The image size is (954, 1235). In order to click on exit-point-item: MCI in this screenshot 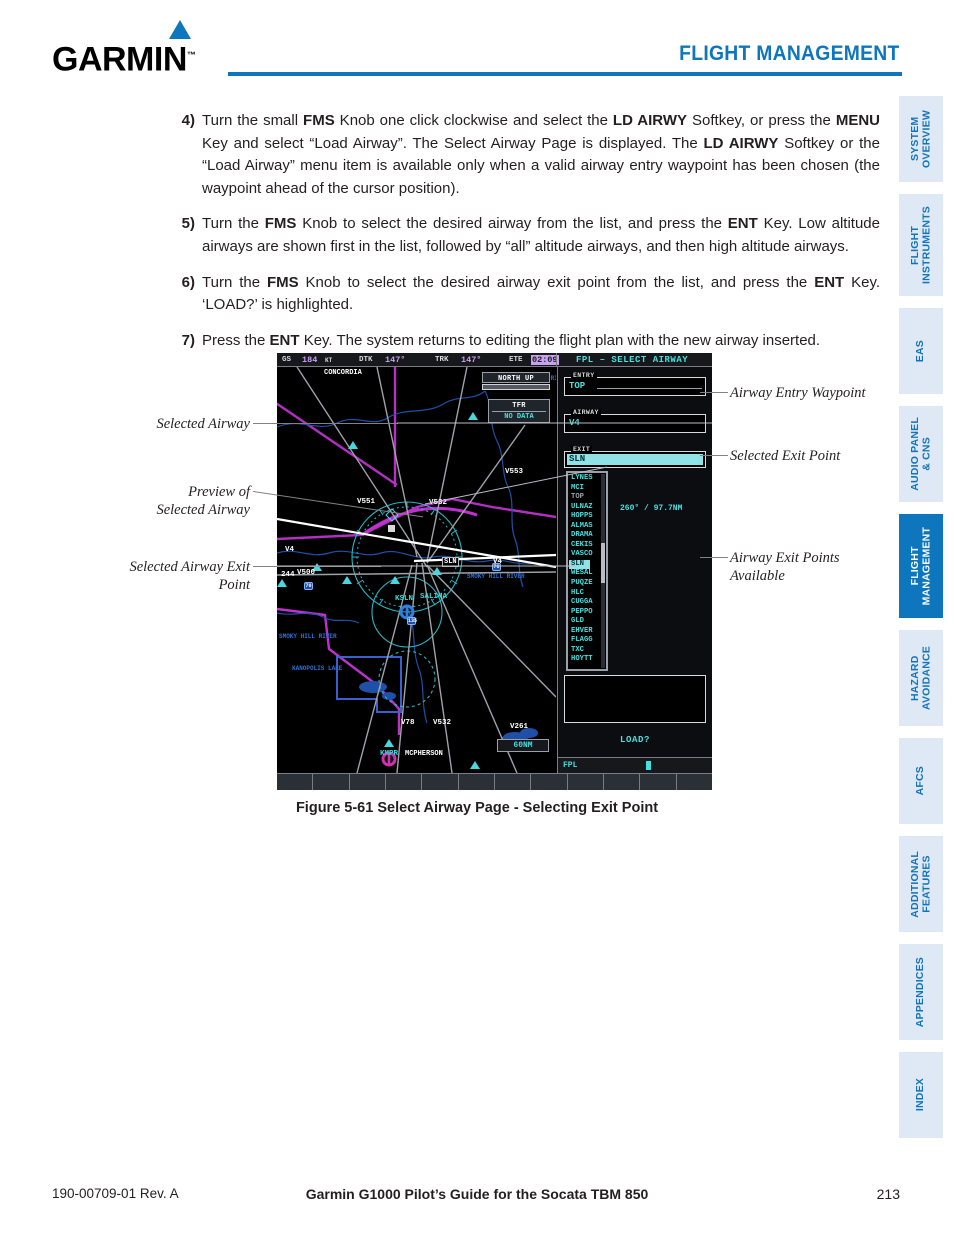, I will do `click(585, 489)`.